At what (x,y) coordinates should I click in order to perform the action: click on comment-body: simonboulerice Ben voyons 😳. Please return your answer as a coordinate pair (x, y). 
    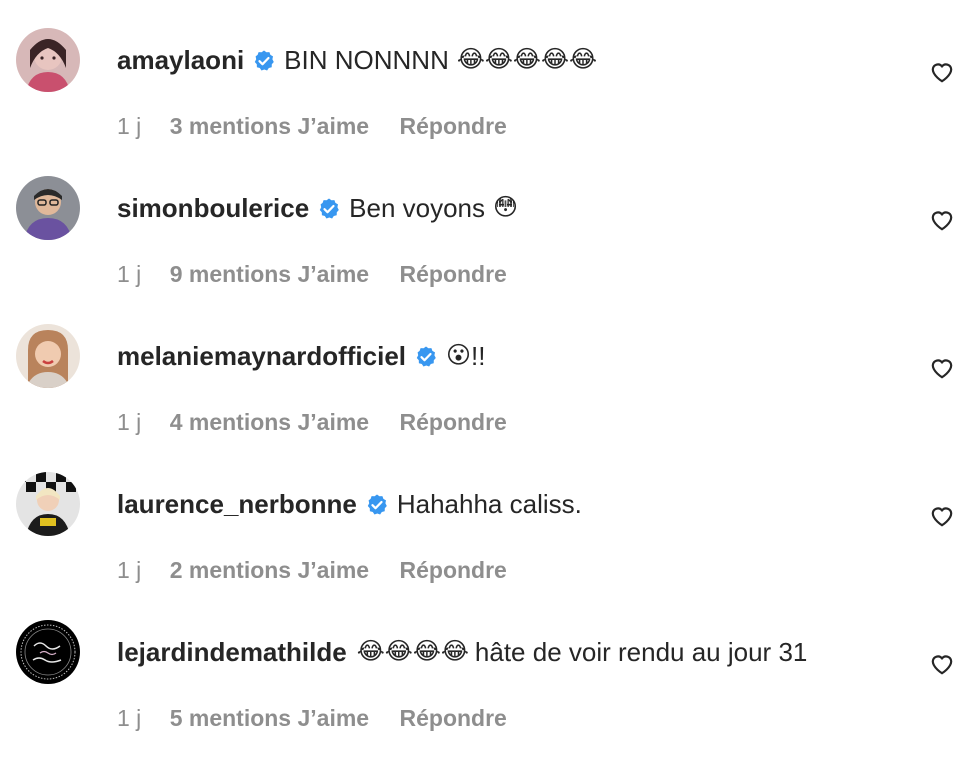
    Looking at the image, I should click on (319, 208).